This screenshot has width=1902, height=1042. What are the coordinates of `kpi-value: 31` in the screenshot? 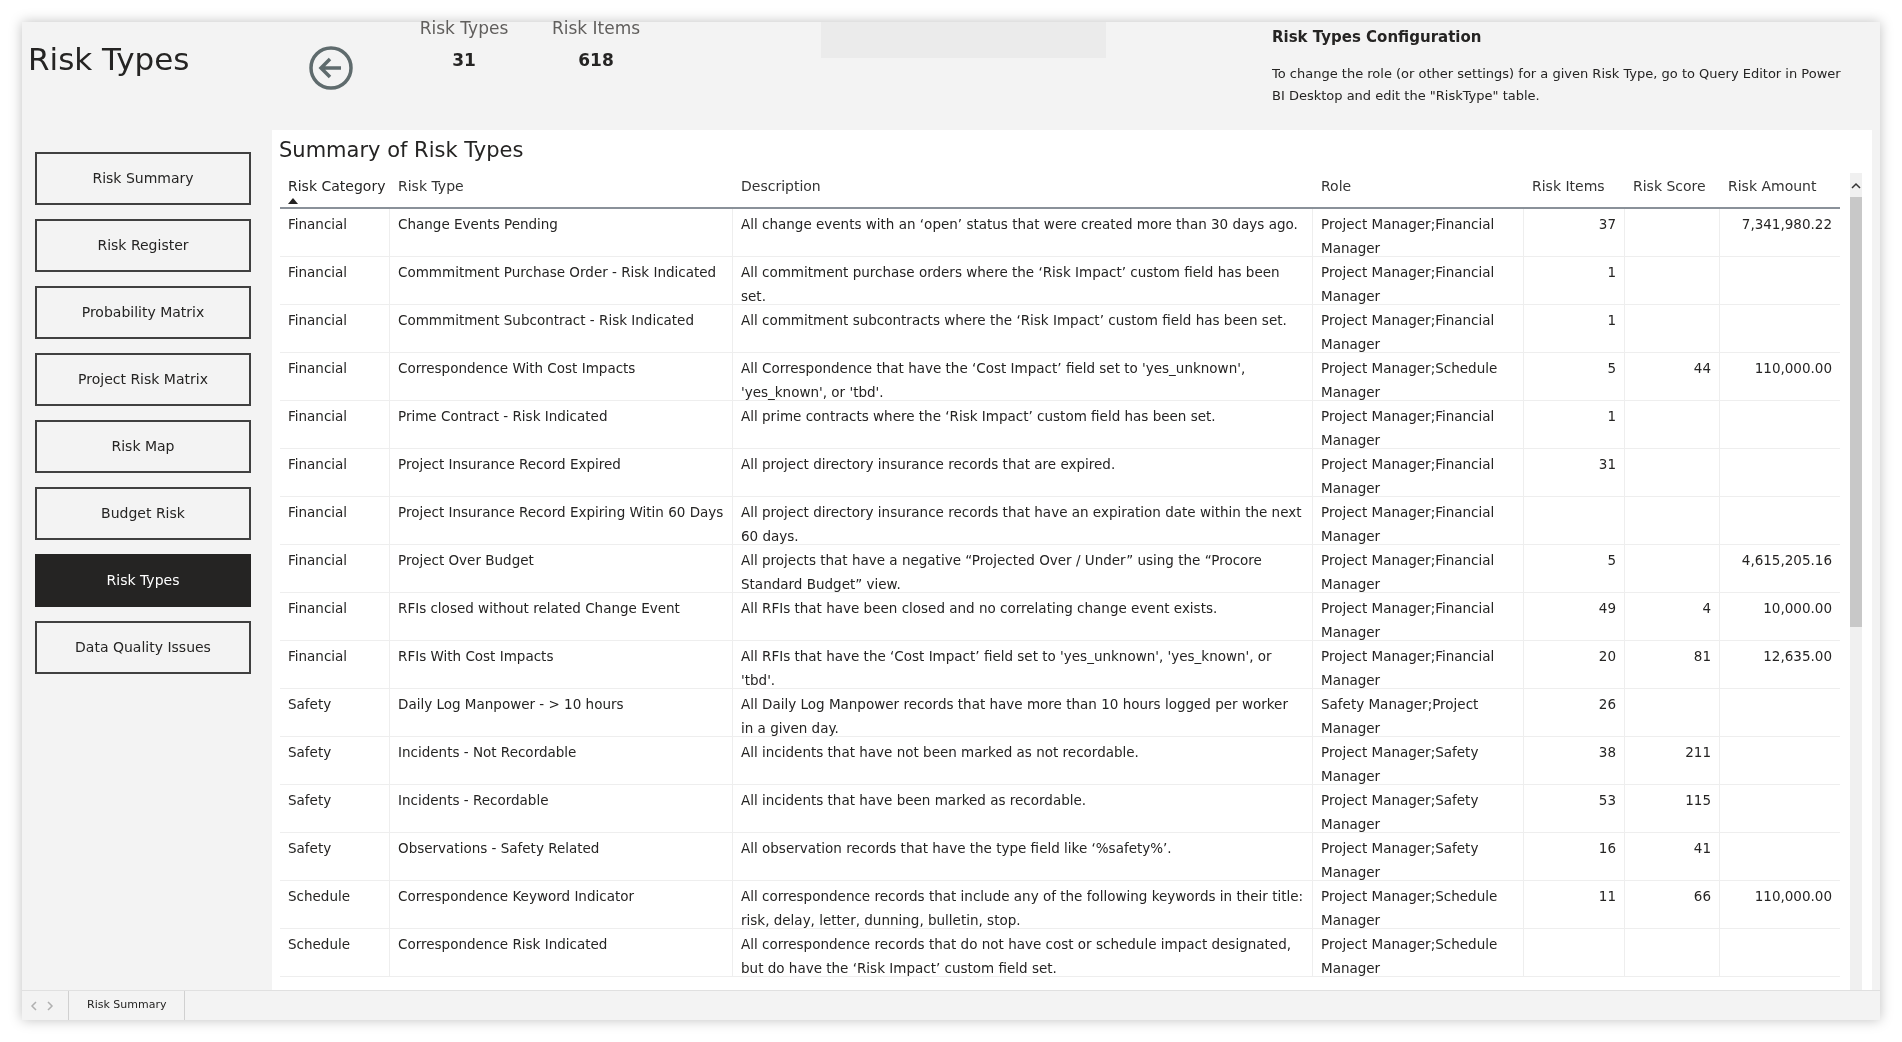 It's located at (464, 60).